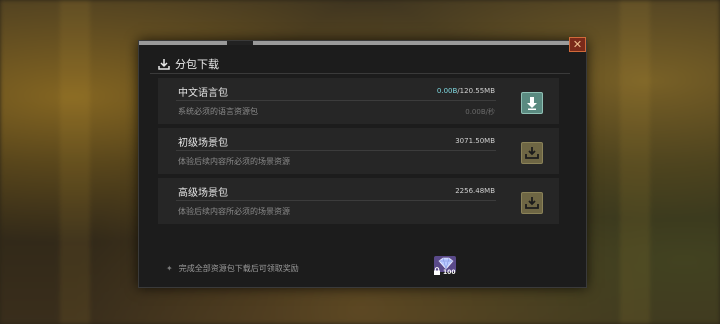  I want to click on total-size: 3071.50MB, so click(475, 141).